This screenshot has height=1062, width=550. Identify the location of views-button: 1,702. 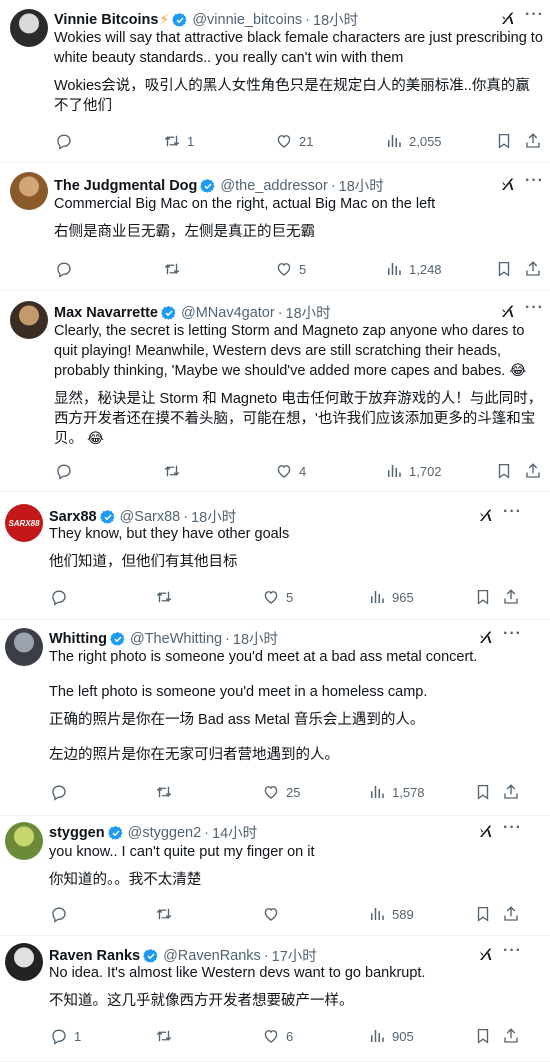
(413, 471).